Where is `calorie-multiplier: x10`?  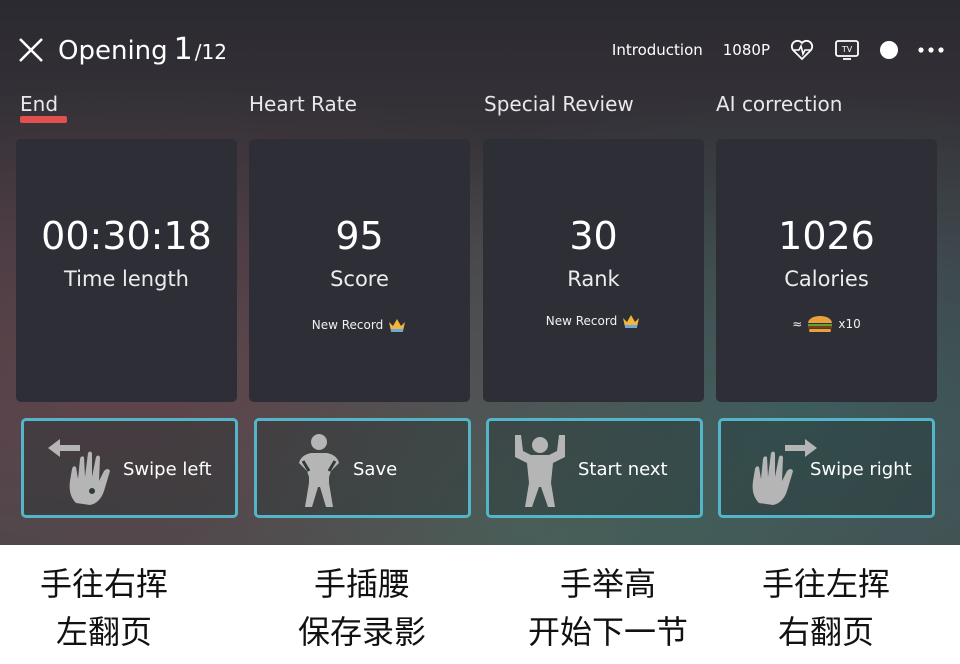
calorie-multiplier: x10 is located at coordinates (849, 324).